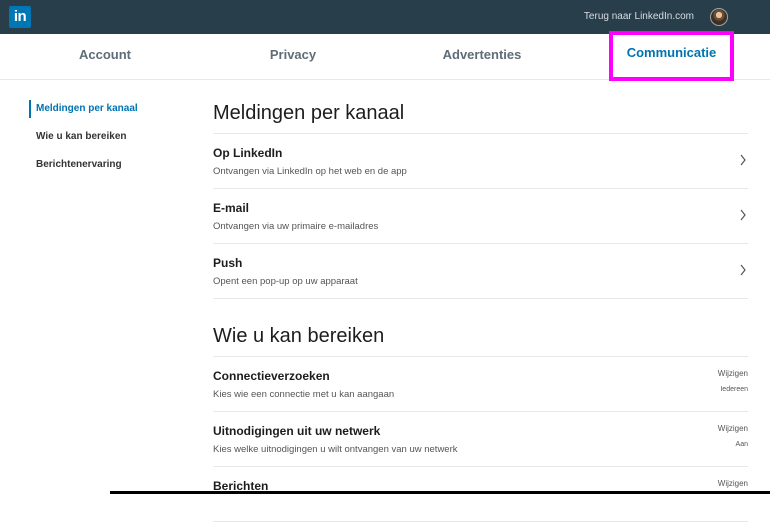 The image size is (770, 522). I want to click on setting-value: Iedereen, so click(734, 389).